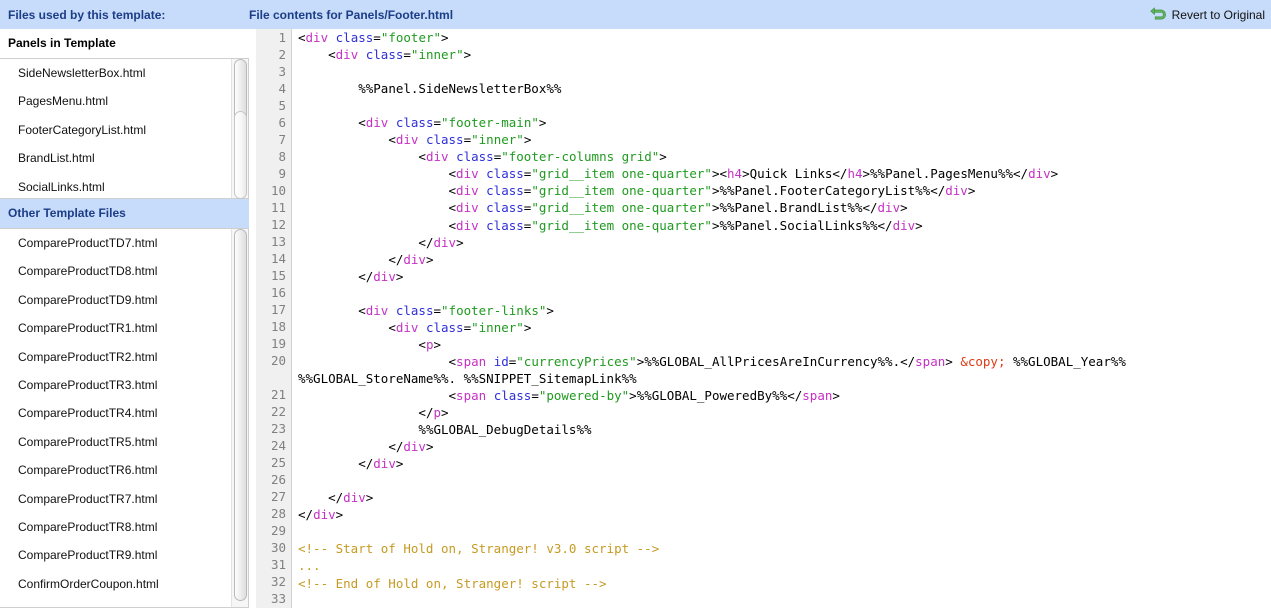 This screenshot has height=608, width=1271. Describe the element at coordinates (115, 130) in the screenshot. I see `file-list-item: FooterCategoryList.html` at that location.